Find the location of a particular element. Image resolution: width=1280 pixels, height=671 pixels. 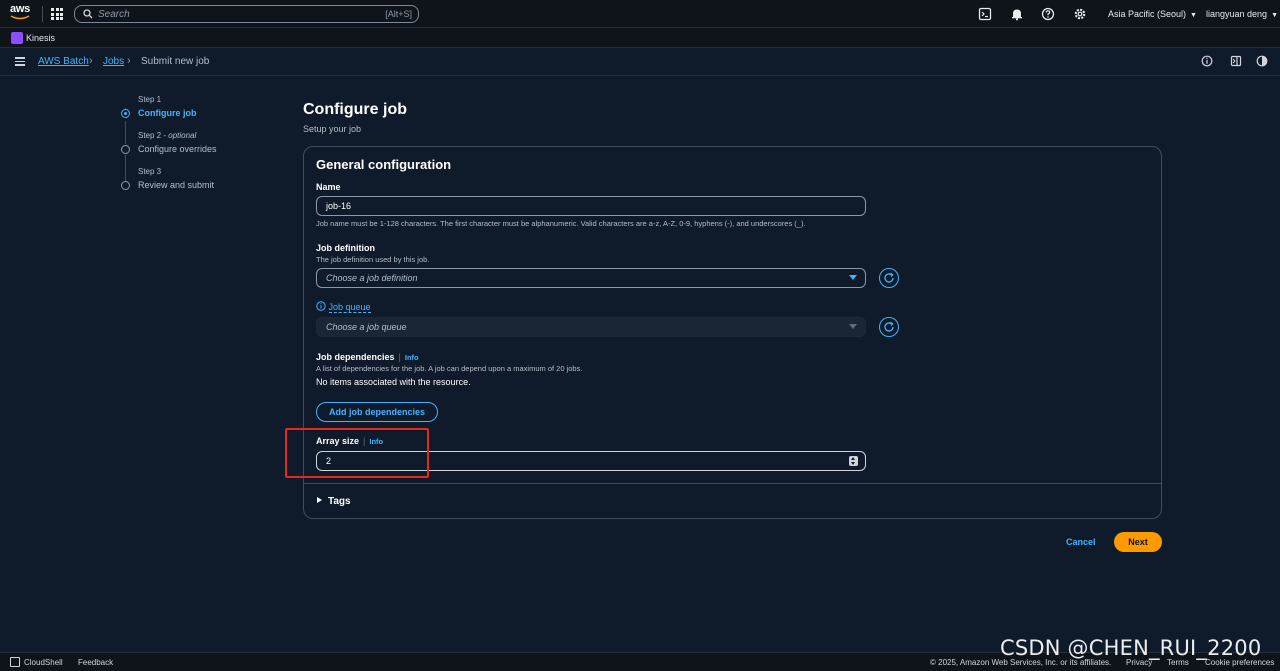

service-bar: Kinesis is located at coordinates (640, 38).